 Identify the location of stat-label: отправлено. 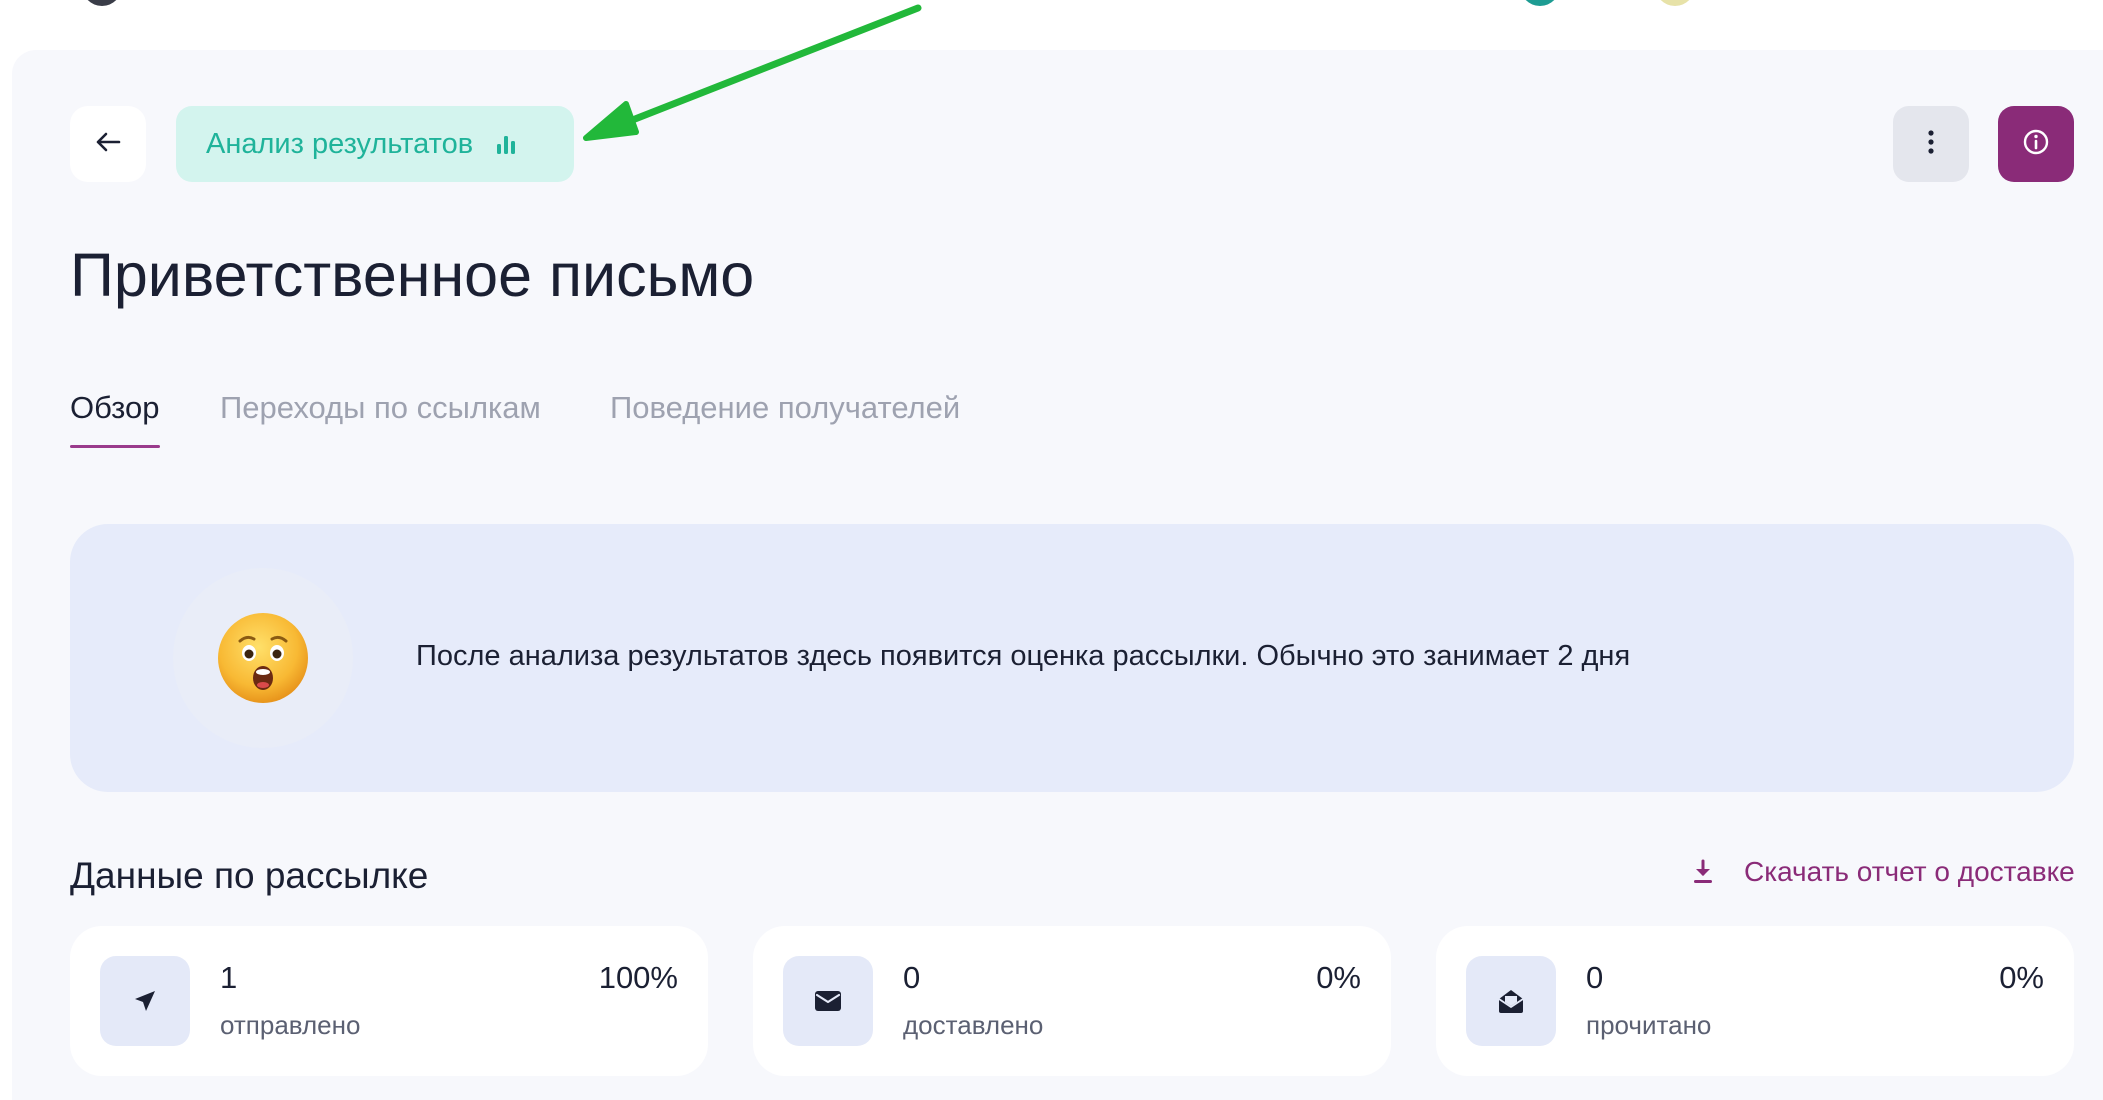
(290, 1025).